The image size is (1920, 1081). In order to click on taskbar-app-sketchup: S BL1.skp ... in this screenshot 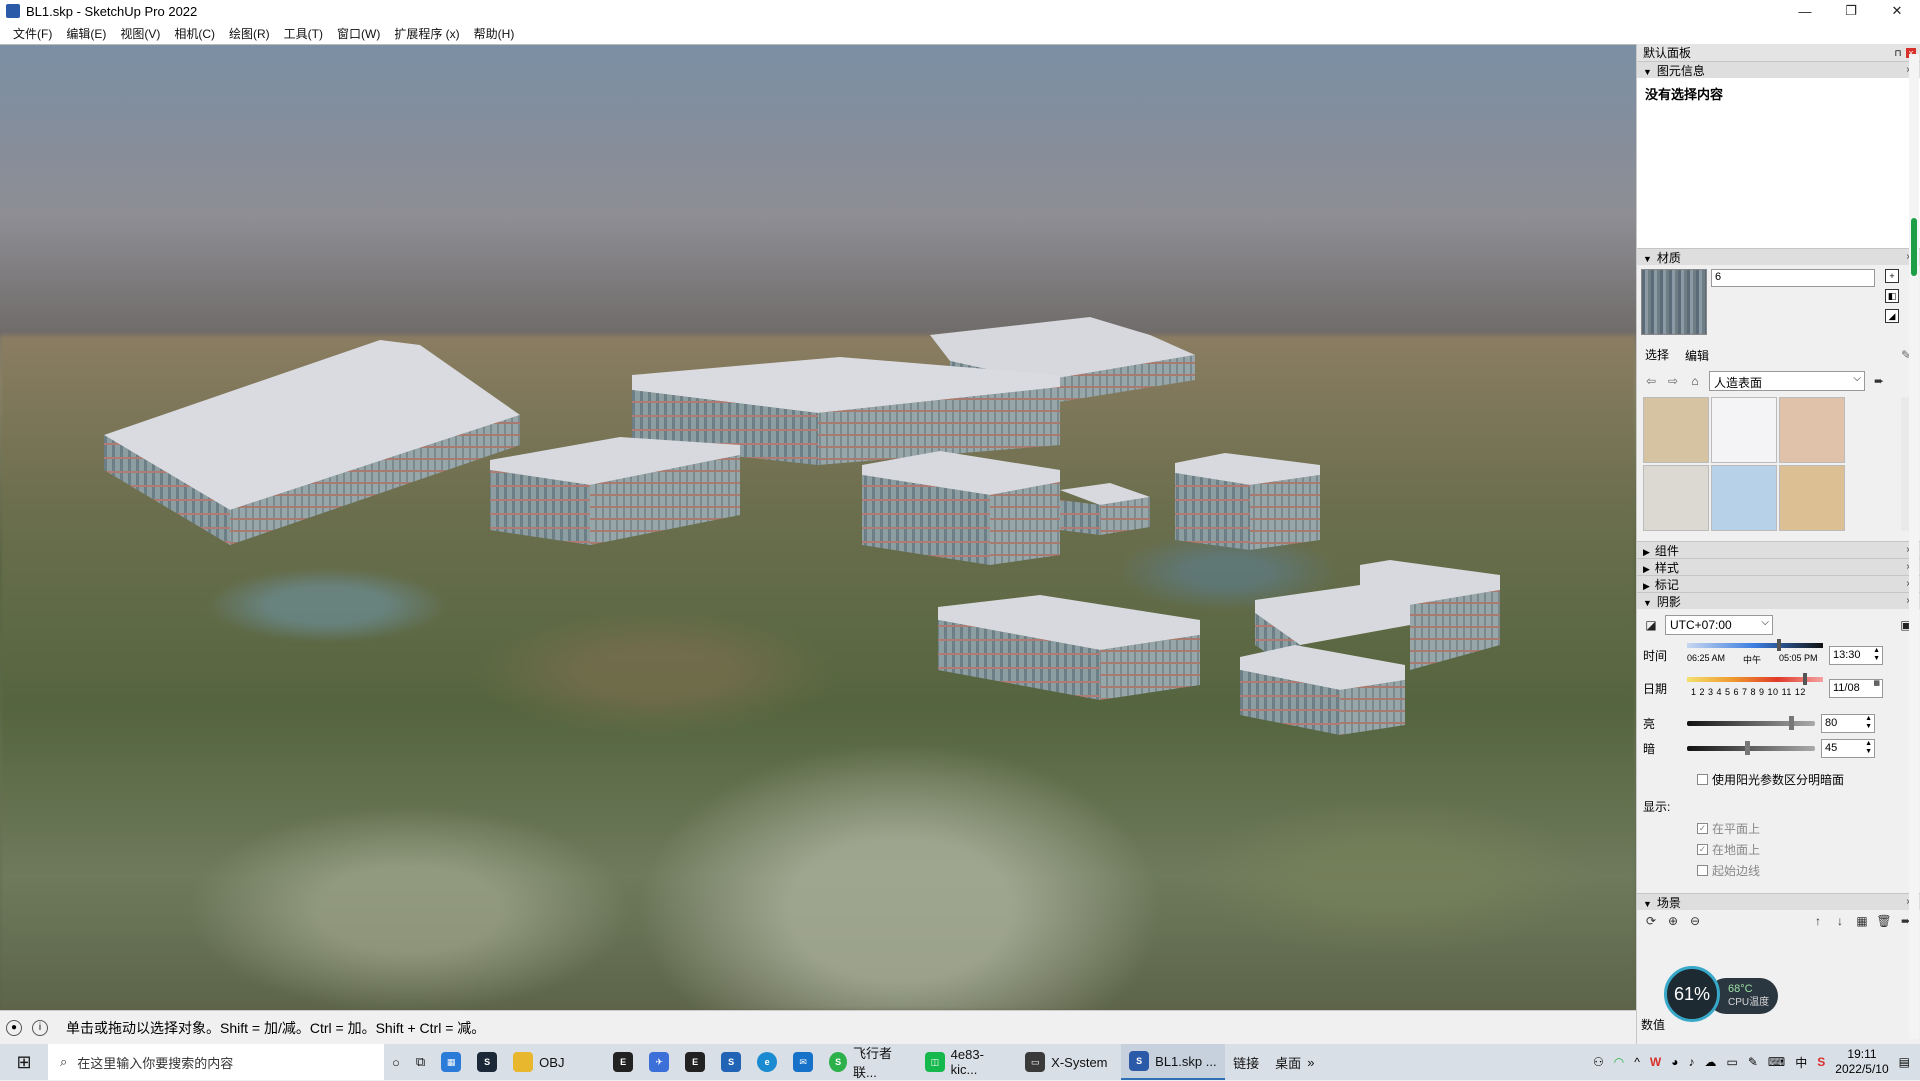, I will do `click(1173, 1062)`.